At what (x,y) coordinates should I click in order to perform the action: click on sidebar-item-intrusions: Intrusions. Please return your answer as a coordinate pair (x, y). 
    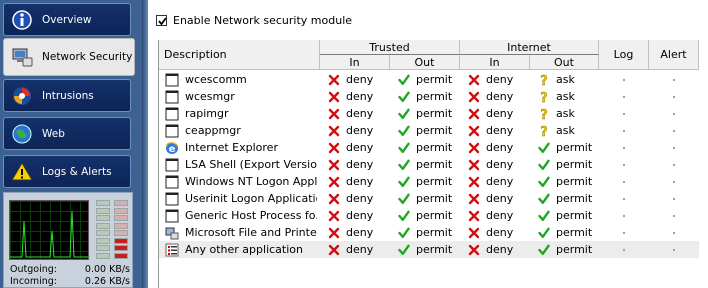
    Looking at the image, I should click on (67, 95).